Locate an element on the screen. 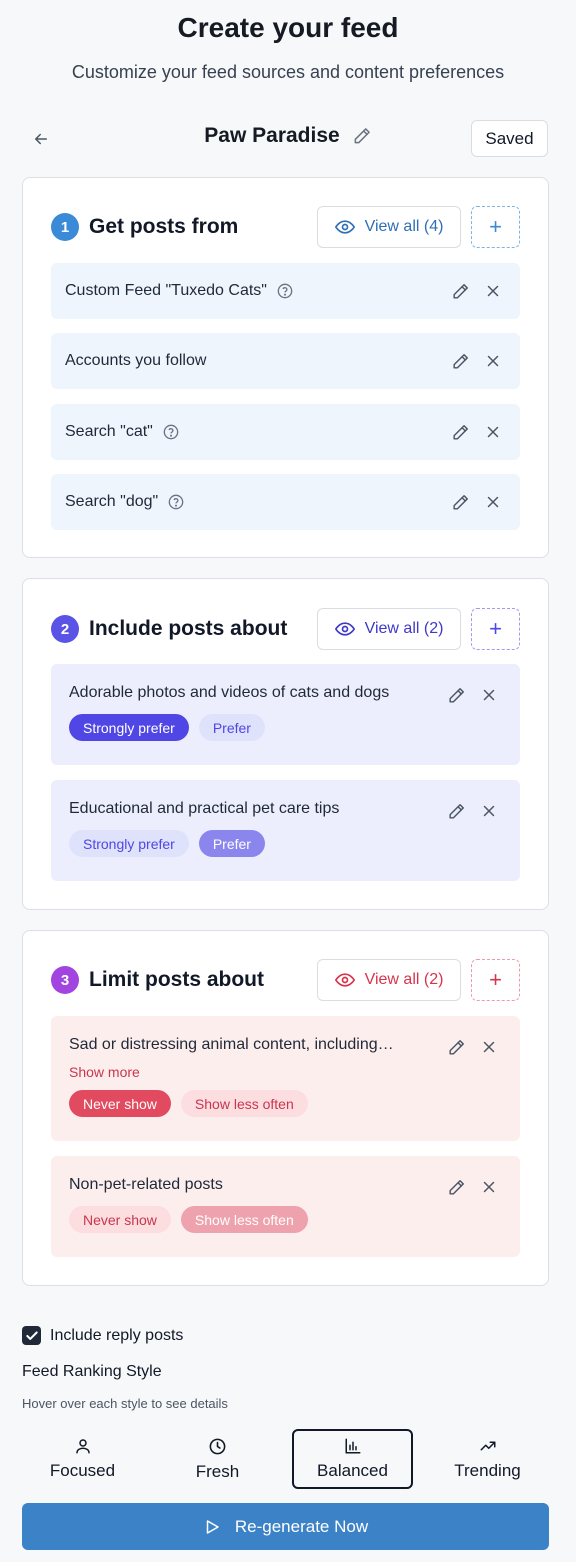  page-title: Create your feed is located at coordinates (288, 27).